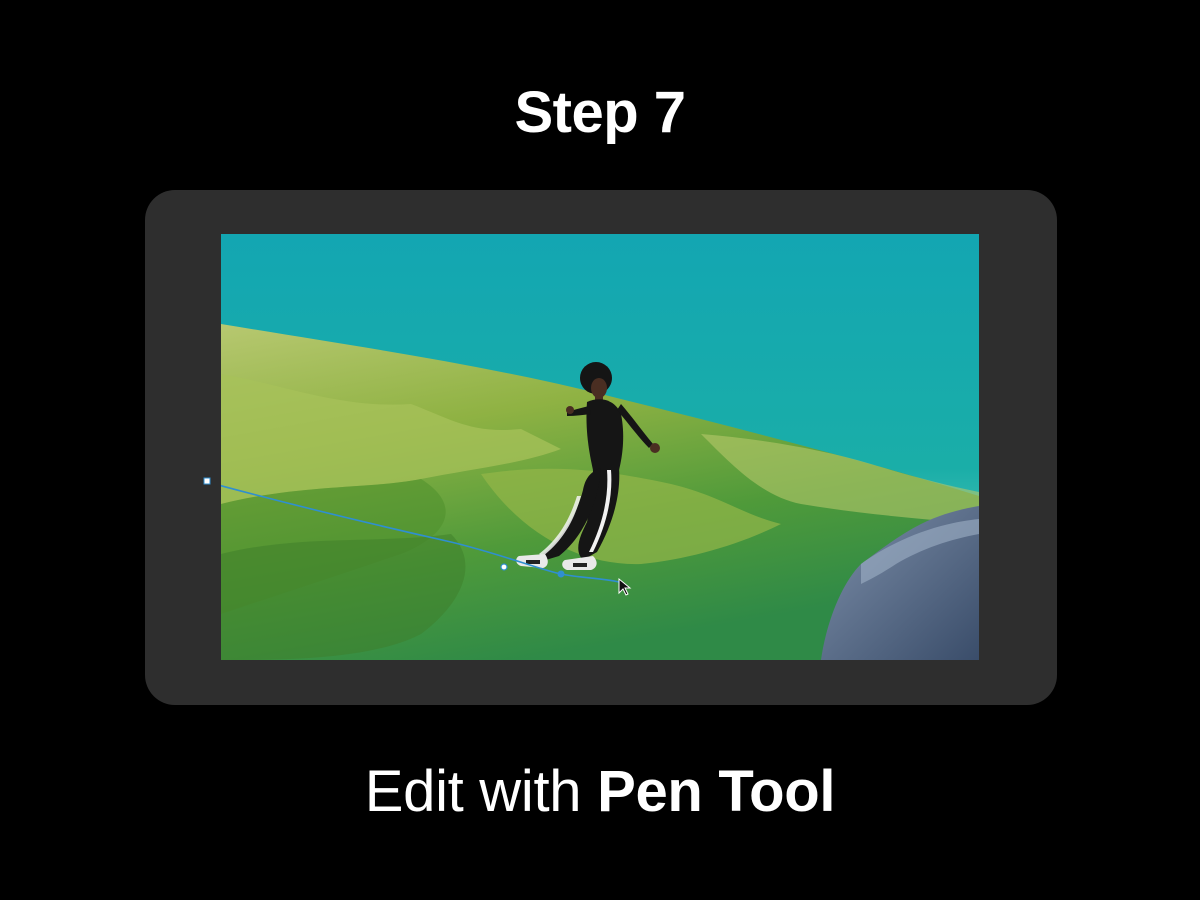 This screenshot has height=900, width=1200. I want to click on caption-emphasis: Pen Tool, so click(716, 791).